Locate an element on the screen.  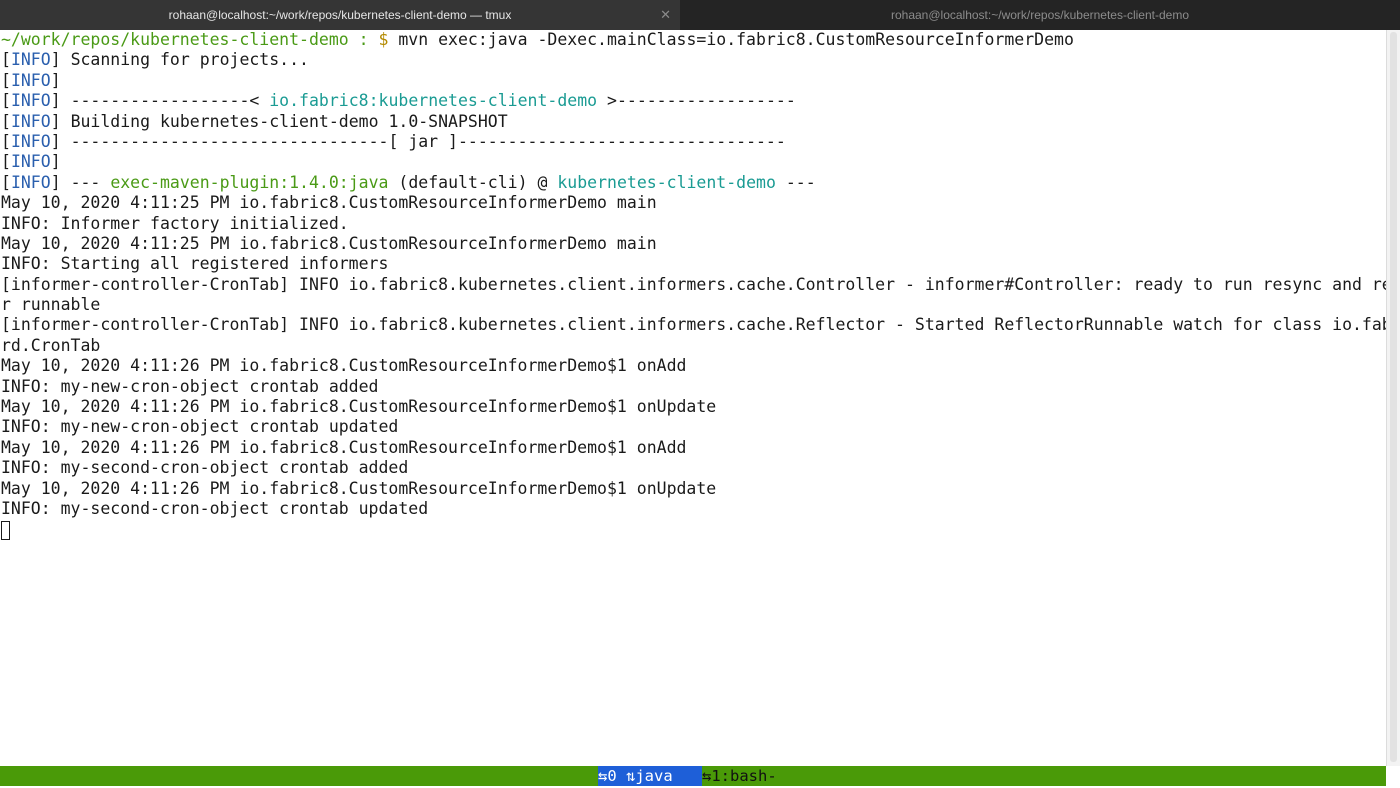
scrollbar-thumb is located at coordinates (1393, 397).